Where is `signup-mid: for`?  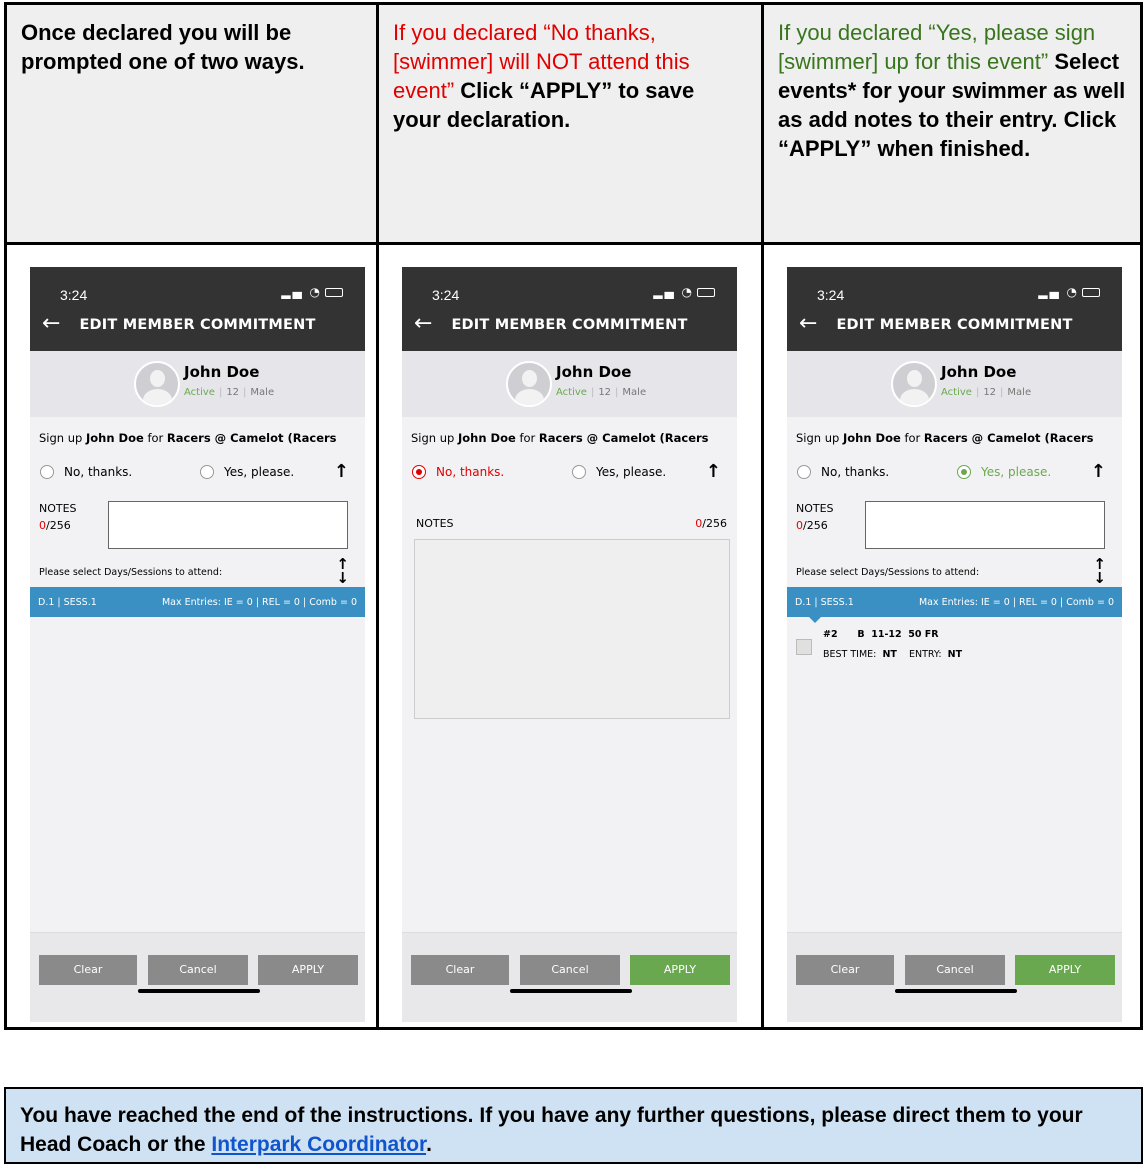
signup-mid: for is located at coordinates (155, 438).